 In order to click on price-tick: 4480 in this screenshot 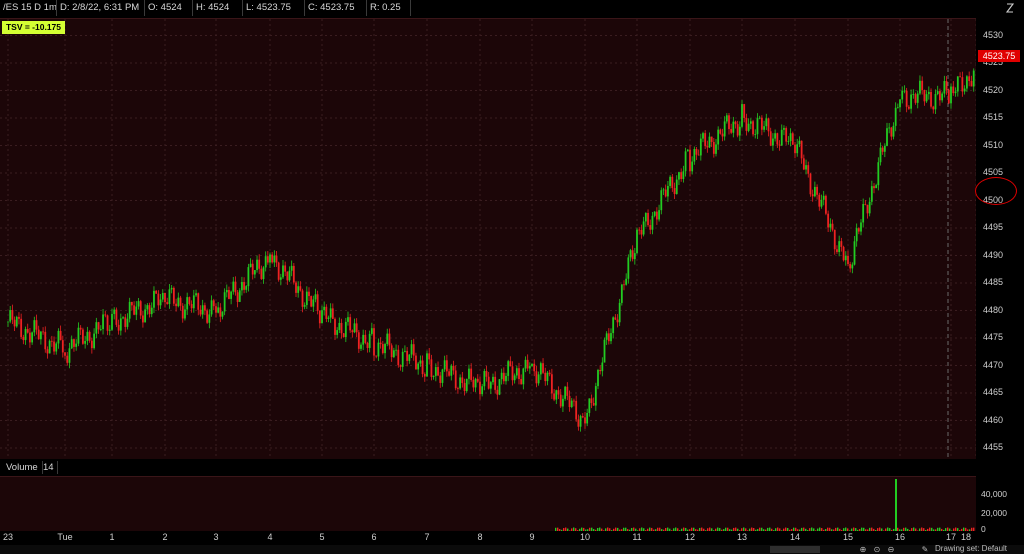, I will do `click(993, 309)`.